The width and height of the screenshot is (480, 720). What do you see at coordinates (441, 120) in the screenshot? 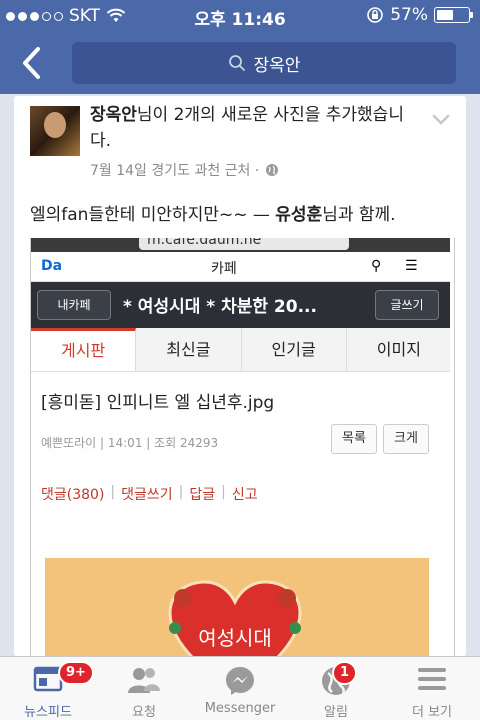
I see `post-options-chevron-icon` at bounding box center [441, 120].